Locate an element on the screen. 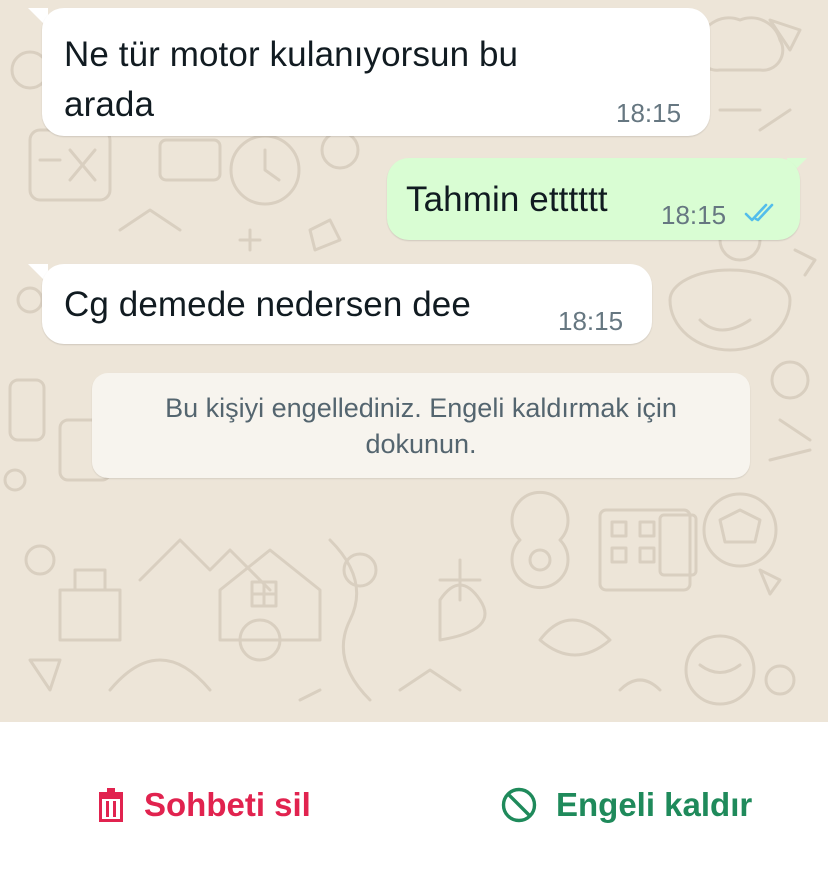 This screenshot has width=828, height=870. message-bubble-incoming: Cg demede nedersen dee 18:15 is located at coordinates (347, 304).